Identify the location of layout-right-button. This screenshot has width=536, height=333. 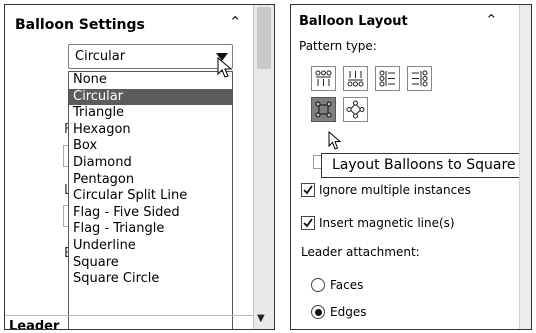
(419, 78).